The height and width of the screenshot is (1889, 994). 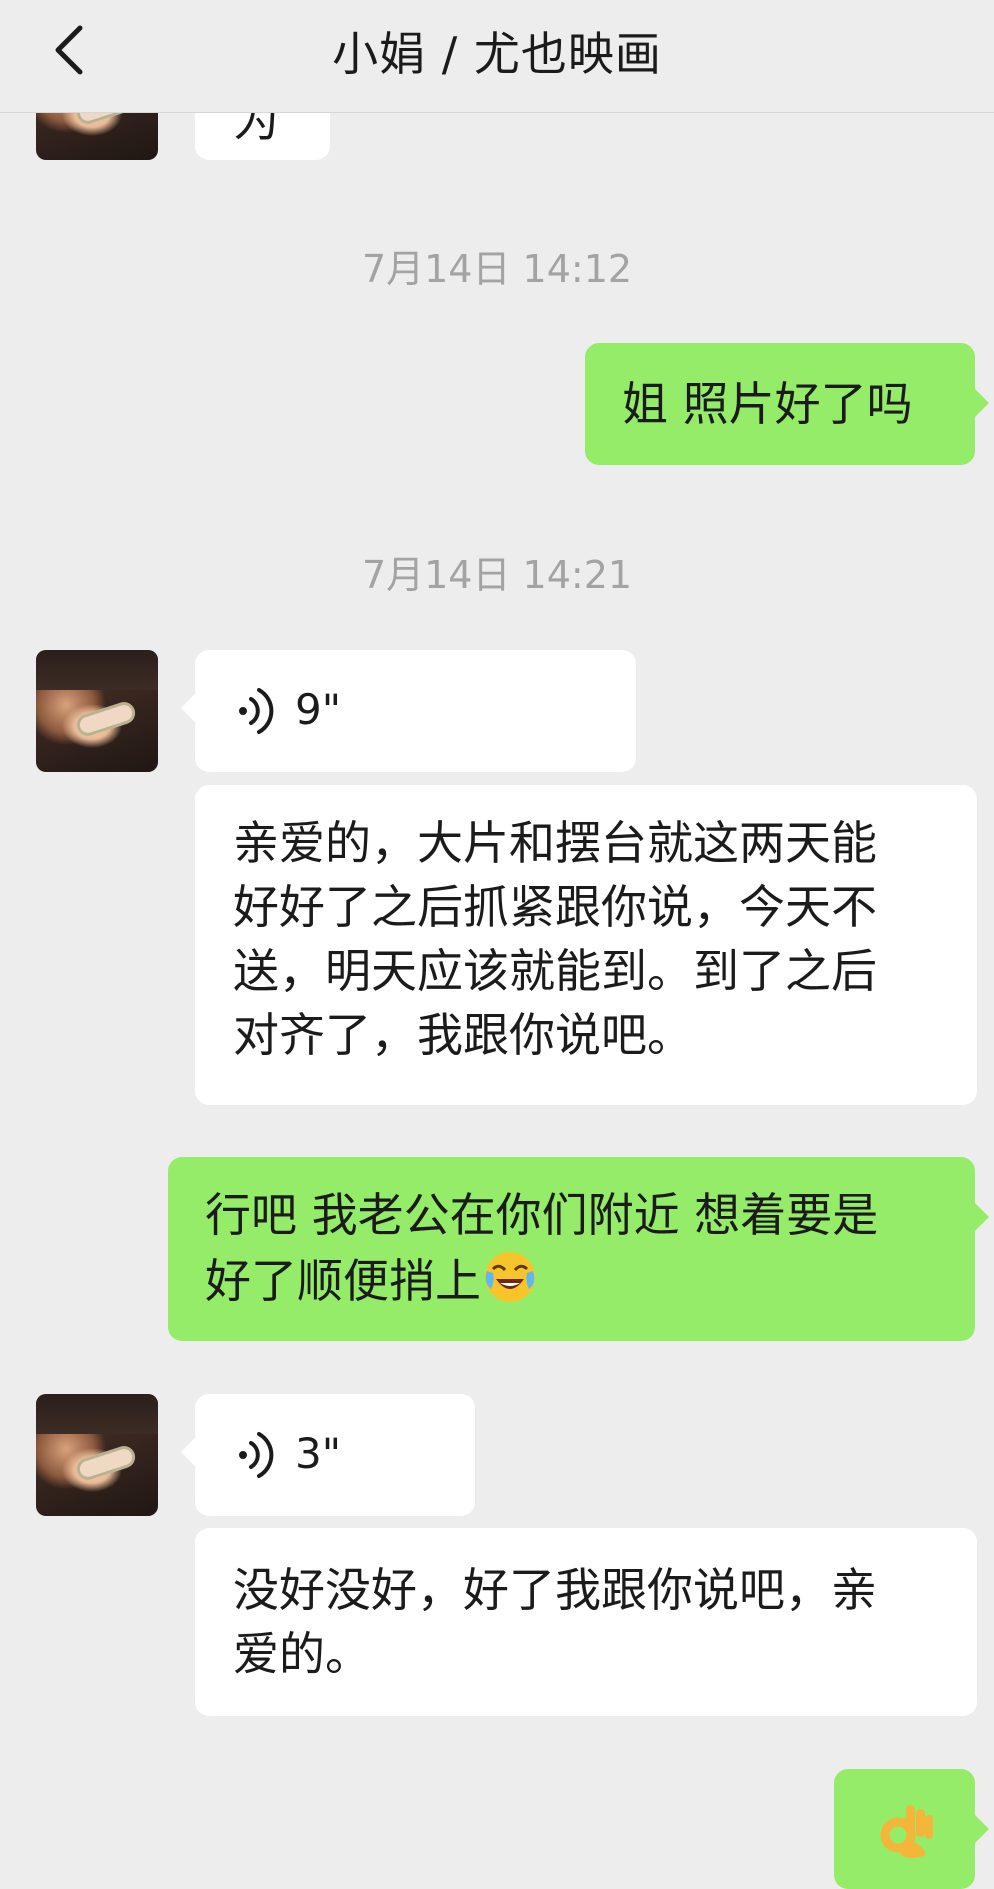 I want to click on voice-message-bubble: 9", so click(x=408, y=711).